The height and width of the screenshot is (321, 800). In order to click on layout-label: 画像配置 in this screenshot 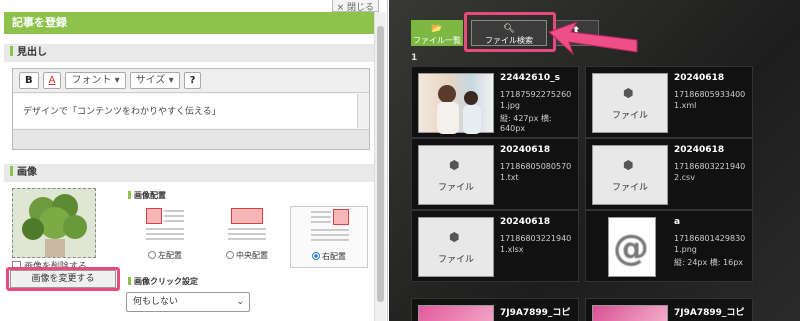, I will do `click(147, 195)`.